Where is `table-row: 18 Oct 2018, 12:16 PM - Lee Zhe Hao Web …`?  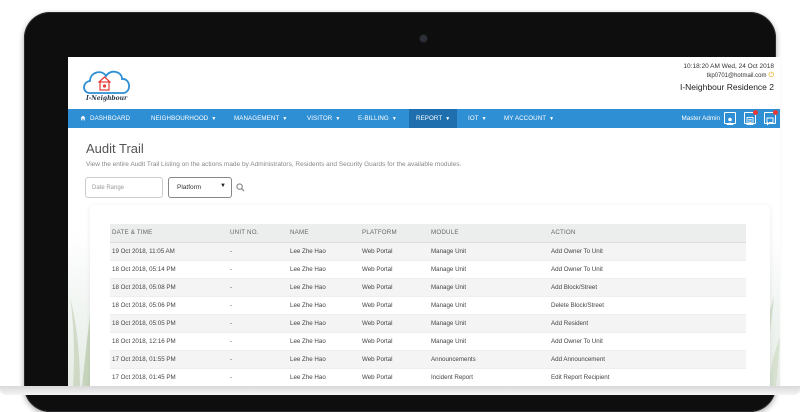 table-row: 18 Oct 2018, 12:16 PM - Lee Zhe Hao Web … is located at coordinates (428, 341).